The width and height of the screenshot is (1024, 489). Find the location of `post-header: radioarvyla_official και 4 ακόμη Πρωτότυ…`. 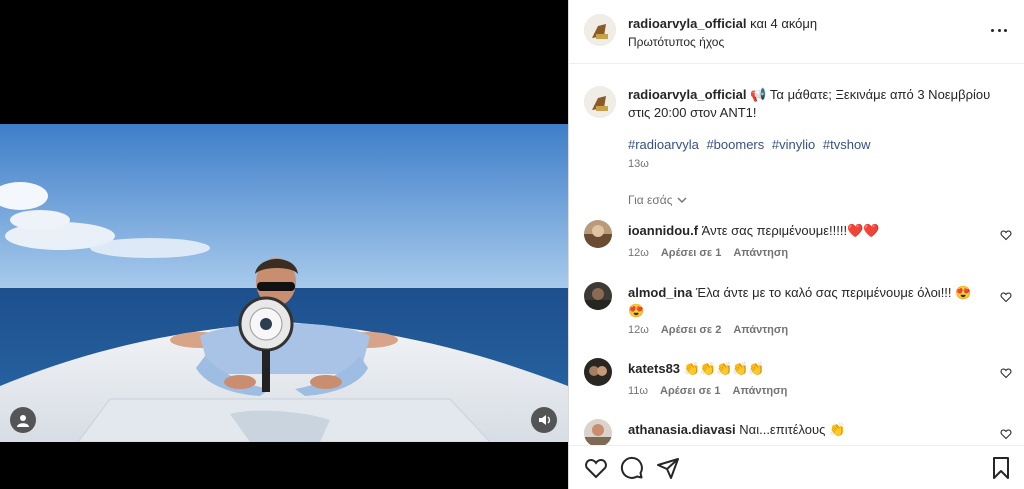

post-header: radioarvyla_official και 4 ακόμη Πρωτότυ… is located at coordinates (796, 32).